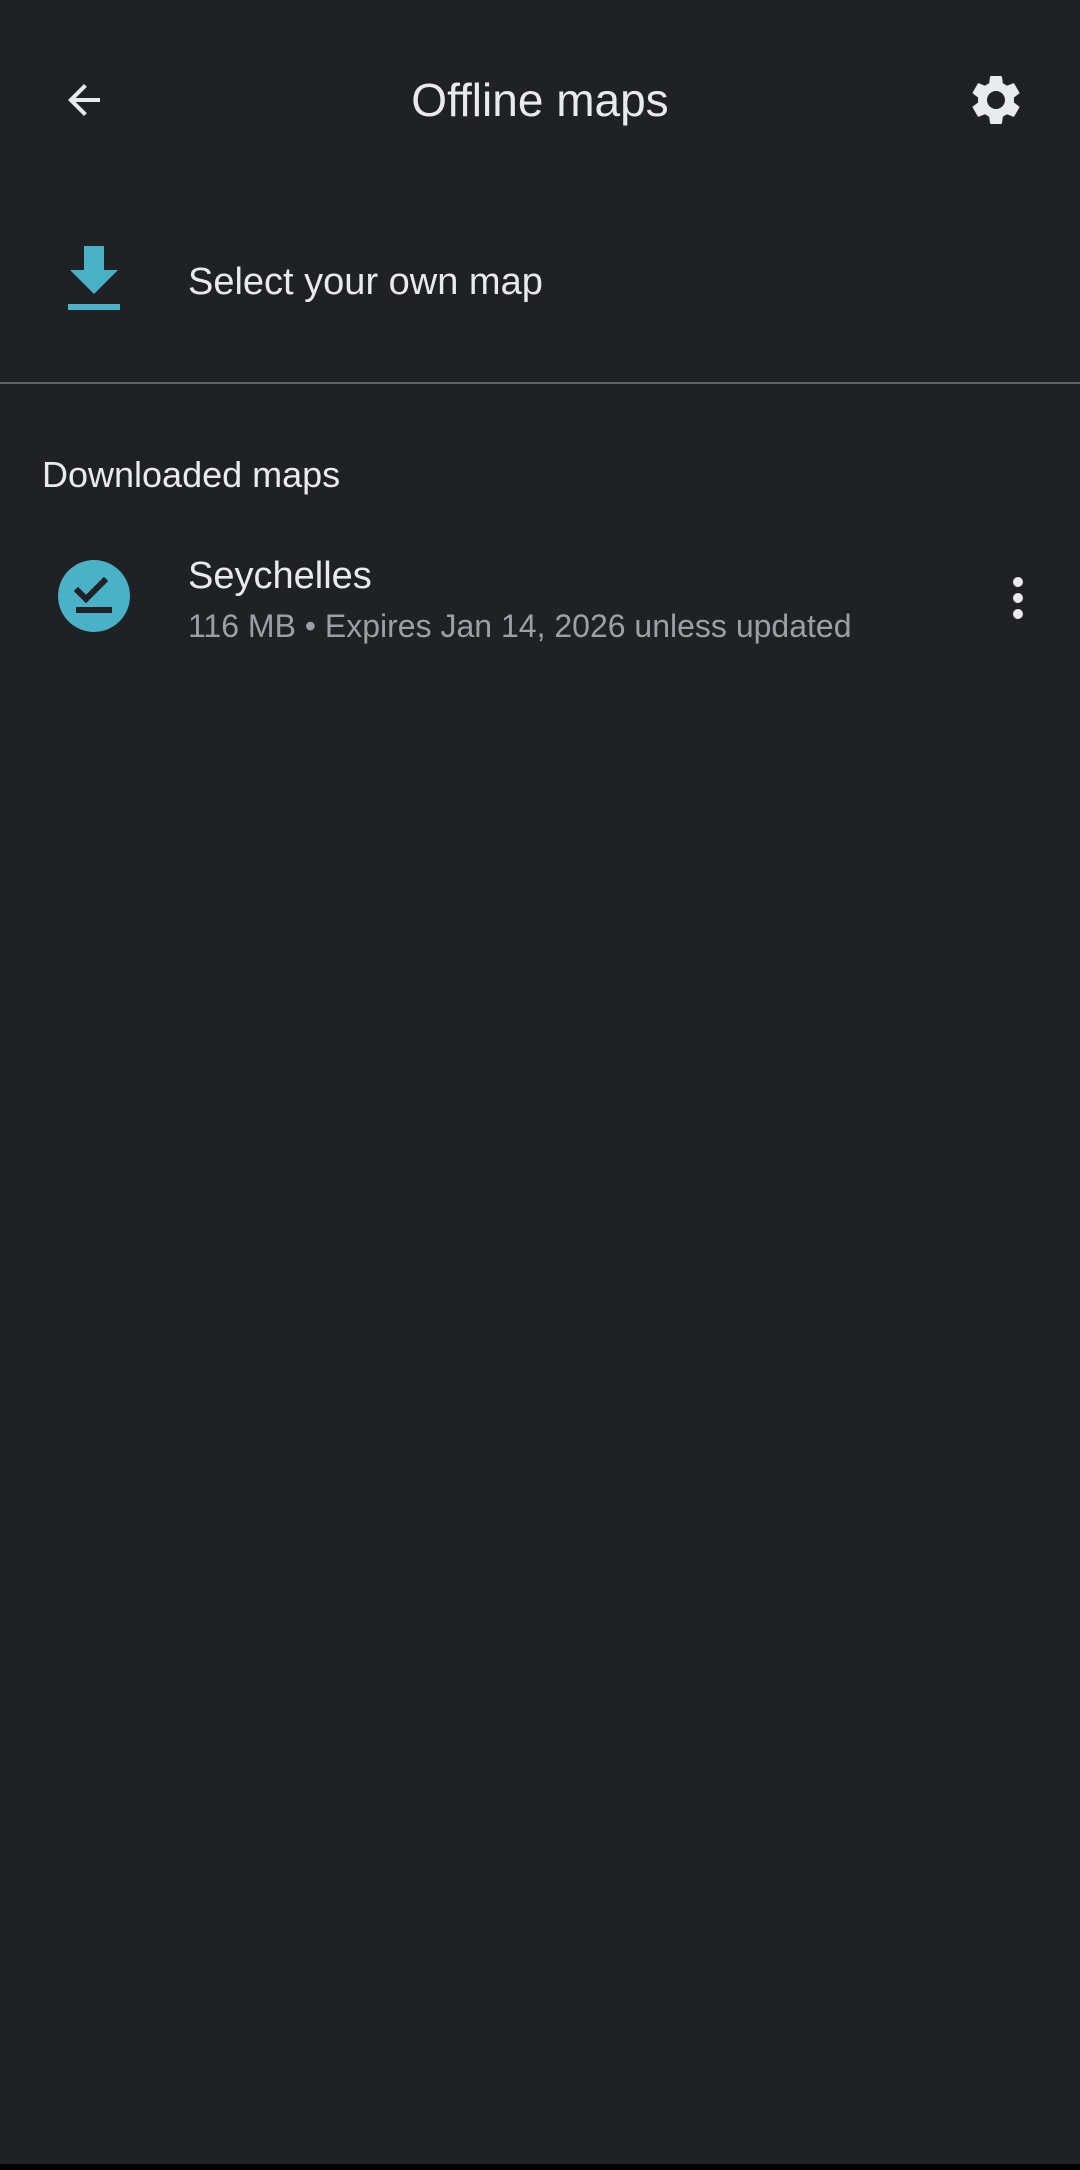  Describe the element at coordinates (540, 2167) in the screenshot. I see `bottom-edge` at that location.